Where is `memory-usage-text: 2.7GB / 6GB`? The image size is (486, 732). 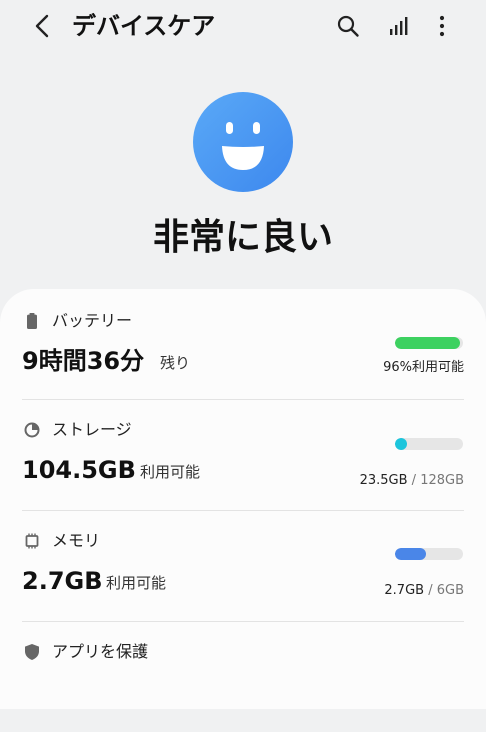 memory-usage-text: 2.7GB / 6GB is located at coordinates (424, 591).